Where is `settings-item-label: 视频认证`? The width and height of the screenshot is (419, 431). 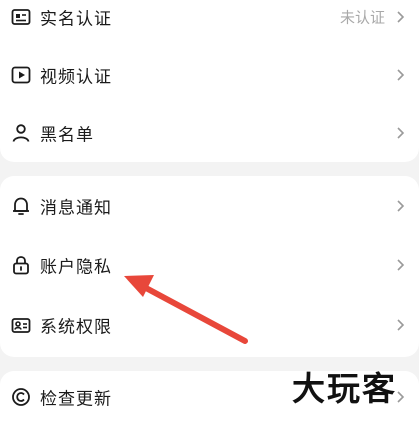
settings-item-label: 视频认证 is located at coordinates (76, 77).